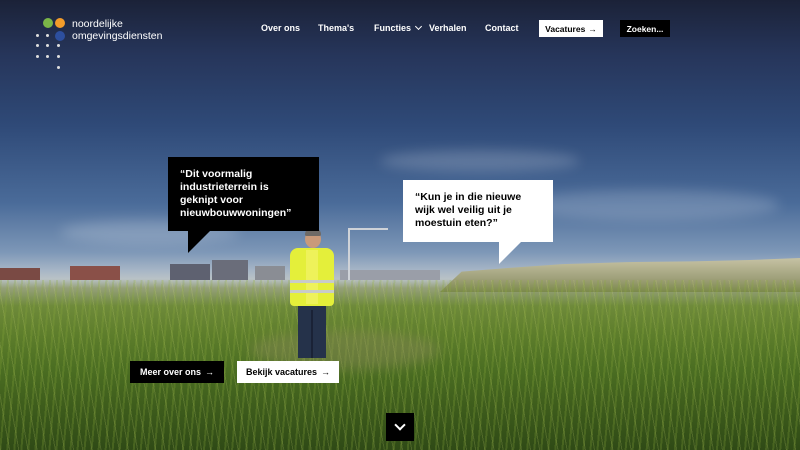  I want to click on person-hi-vis, so click(312, 294).